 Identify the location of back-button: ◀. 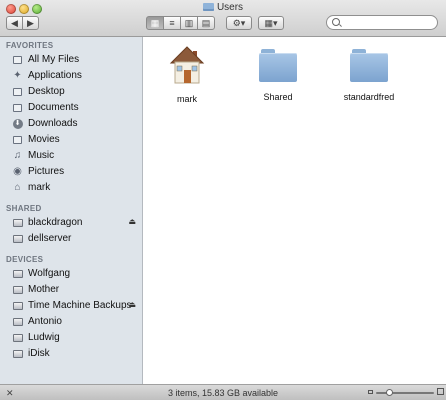
(14, 23).